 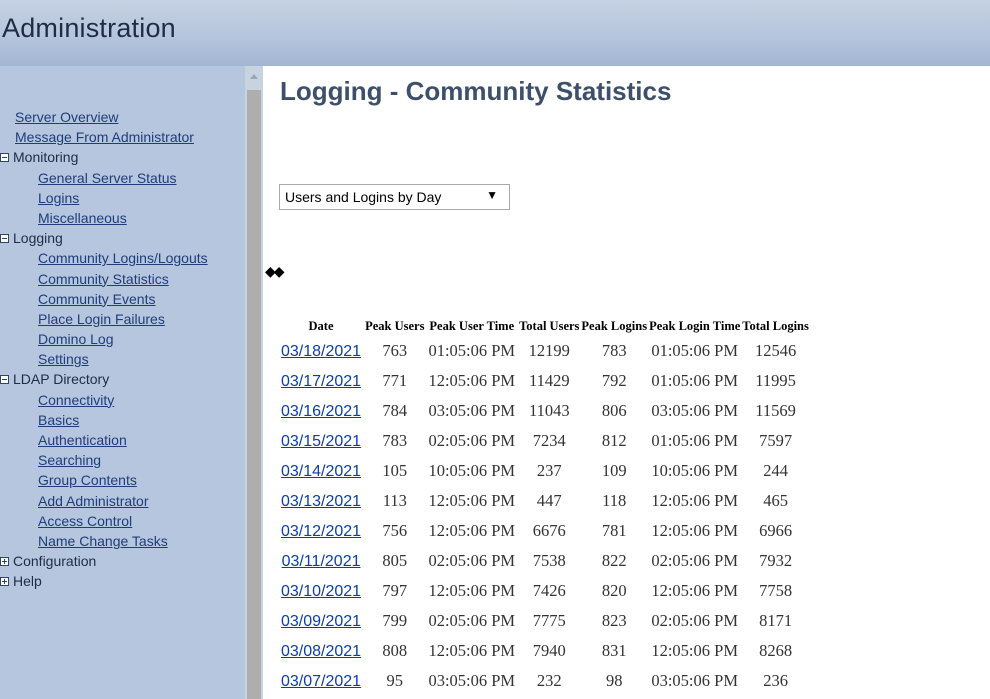 I want to click on sidebar-link: Domino Log, so click(x=76, y=339).